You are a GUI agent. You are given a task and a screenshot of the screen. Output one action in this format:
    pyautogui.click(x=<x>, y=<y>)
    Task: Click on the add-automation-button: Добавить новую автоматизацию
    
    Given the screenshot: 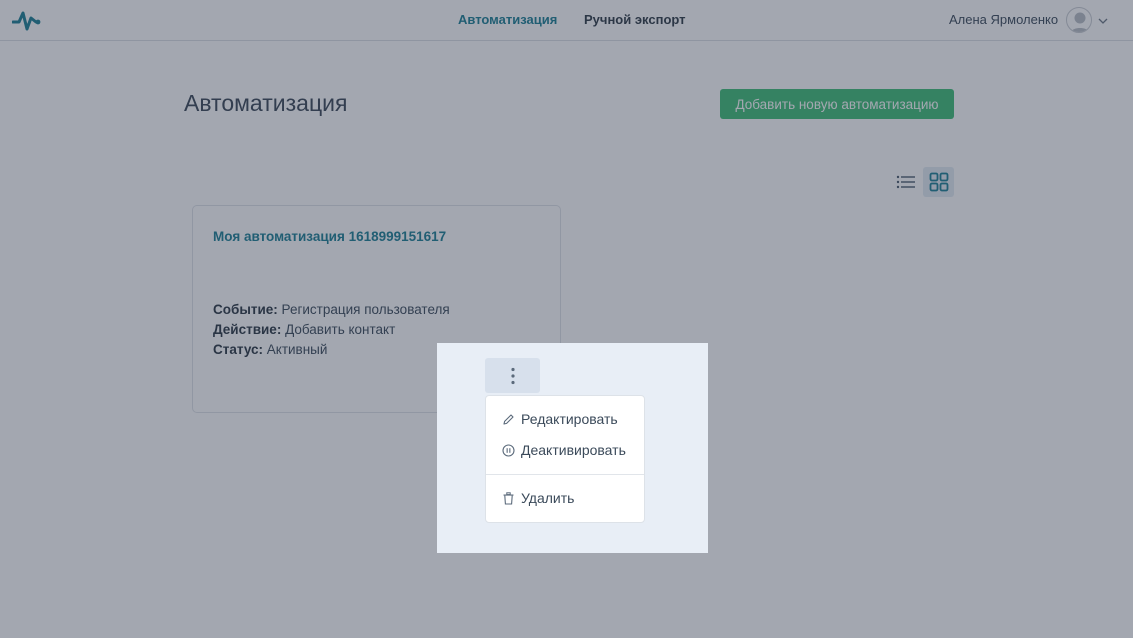 What is the action you would take?
    pyautogui.click(x=837, y=104)
    